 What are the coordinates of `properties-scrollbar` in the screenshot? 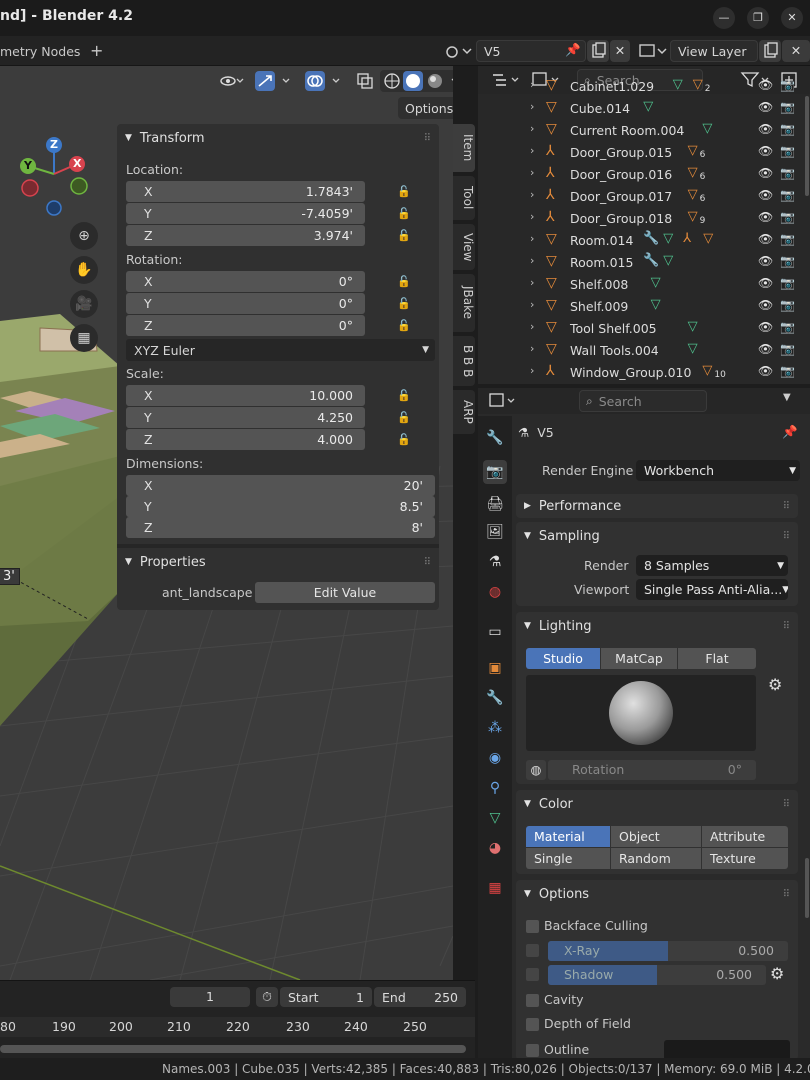 It's located at (807, 888).